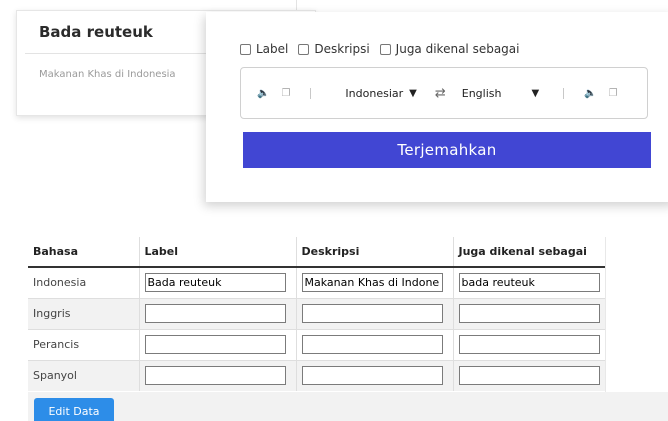  I want to click on edit-data-button: Edit Data, so click(74, 409).